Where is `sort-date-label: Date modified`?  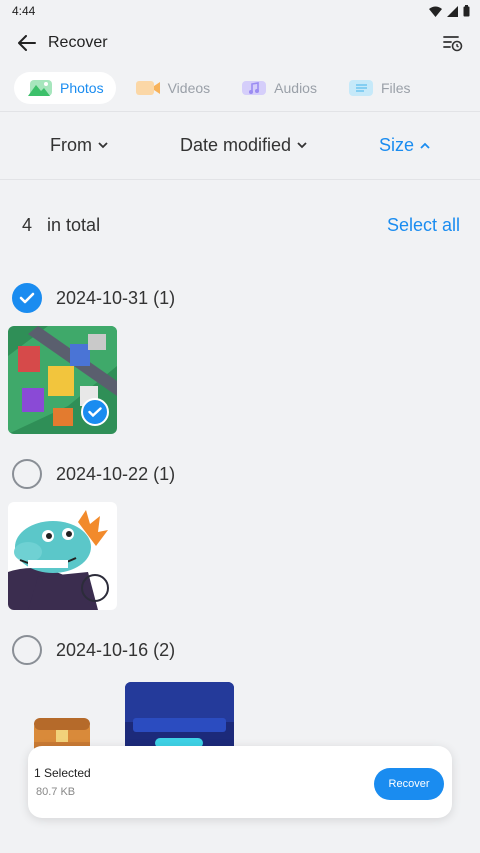
sort-date-label: Date modified is located at coordinates (235, 145).